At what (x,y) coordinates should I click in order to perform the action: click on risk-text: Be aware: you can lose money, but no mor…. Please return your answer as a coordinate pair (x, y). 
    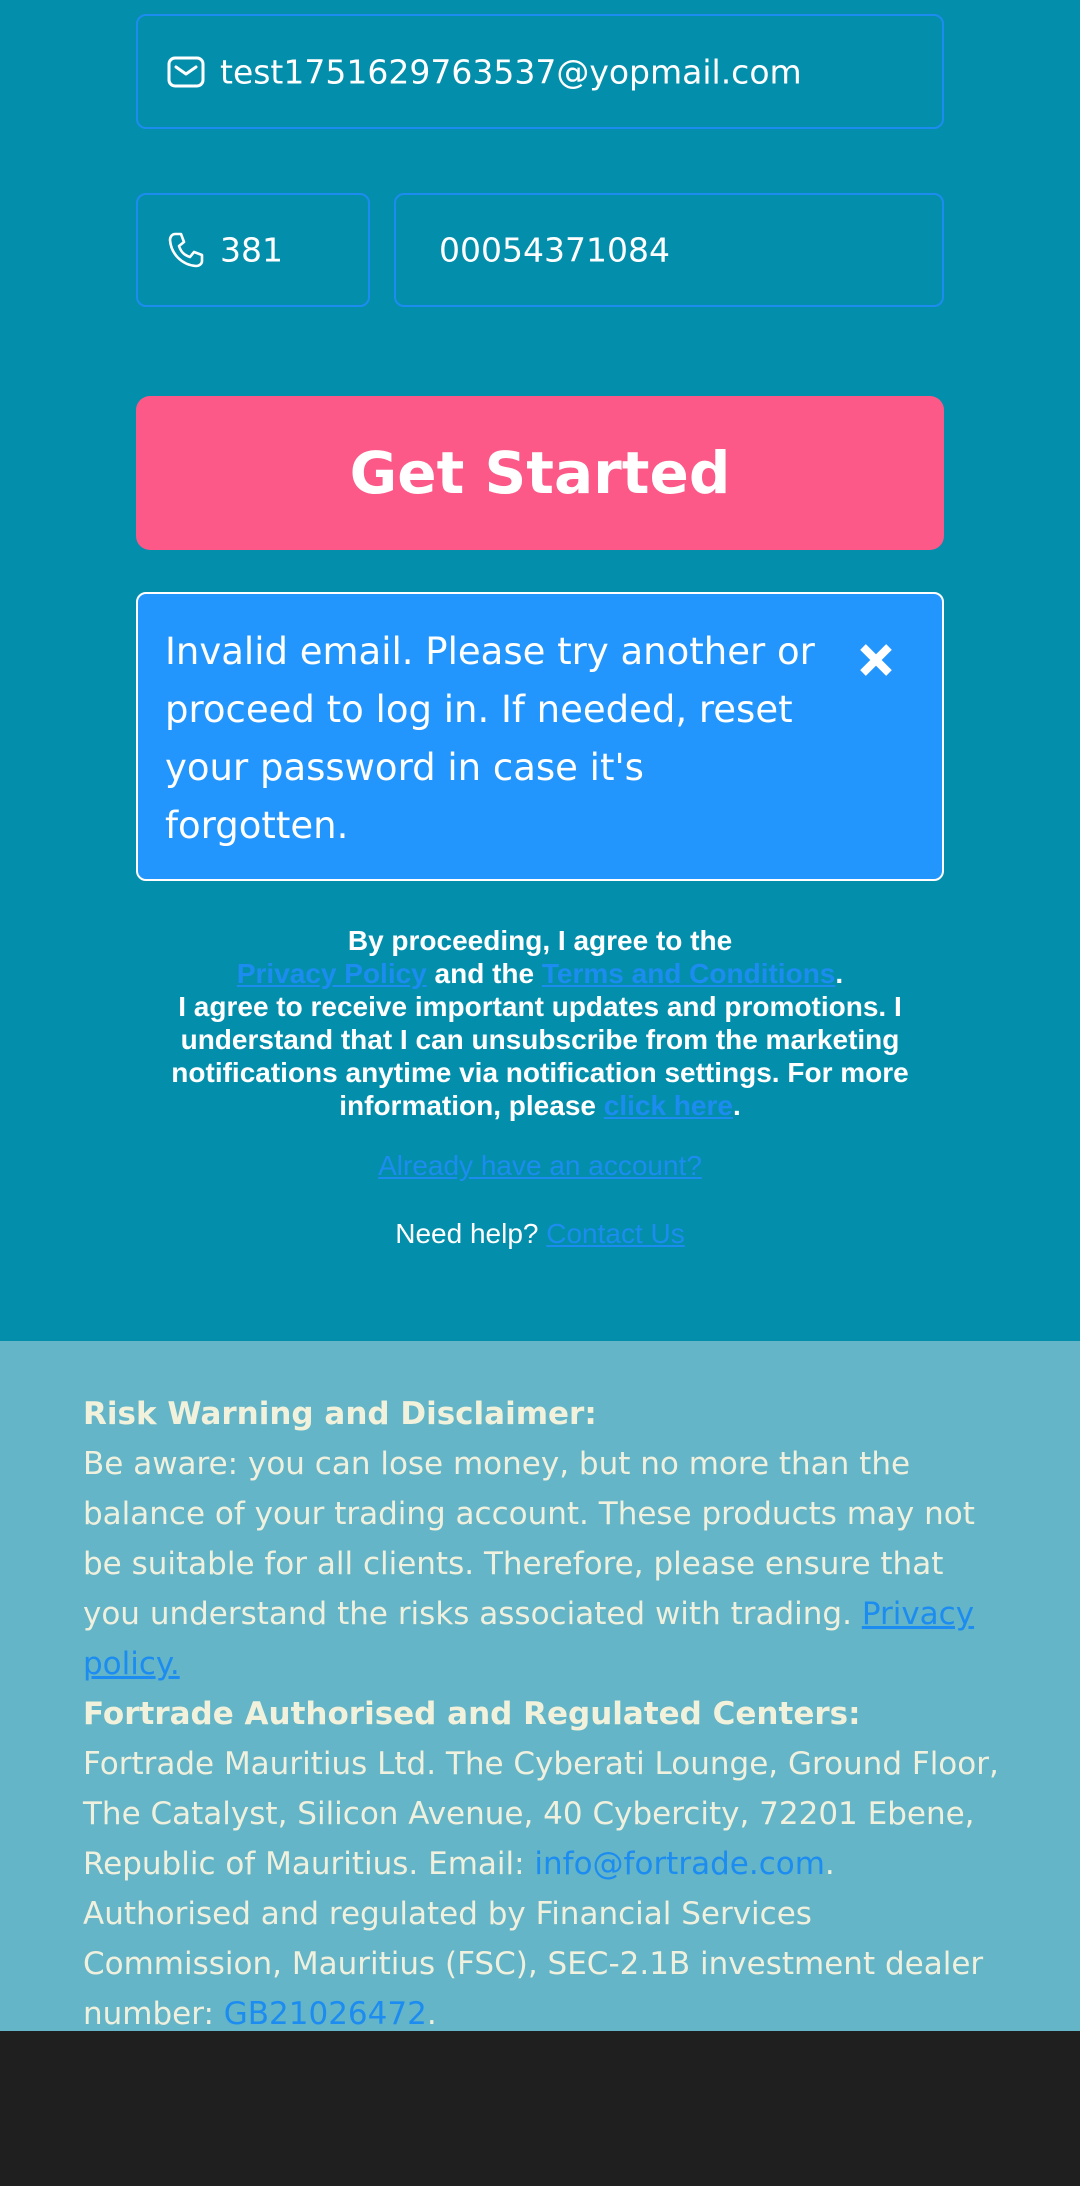
    Looking at the image, I should click on (529, 1539).